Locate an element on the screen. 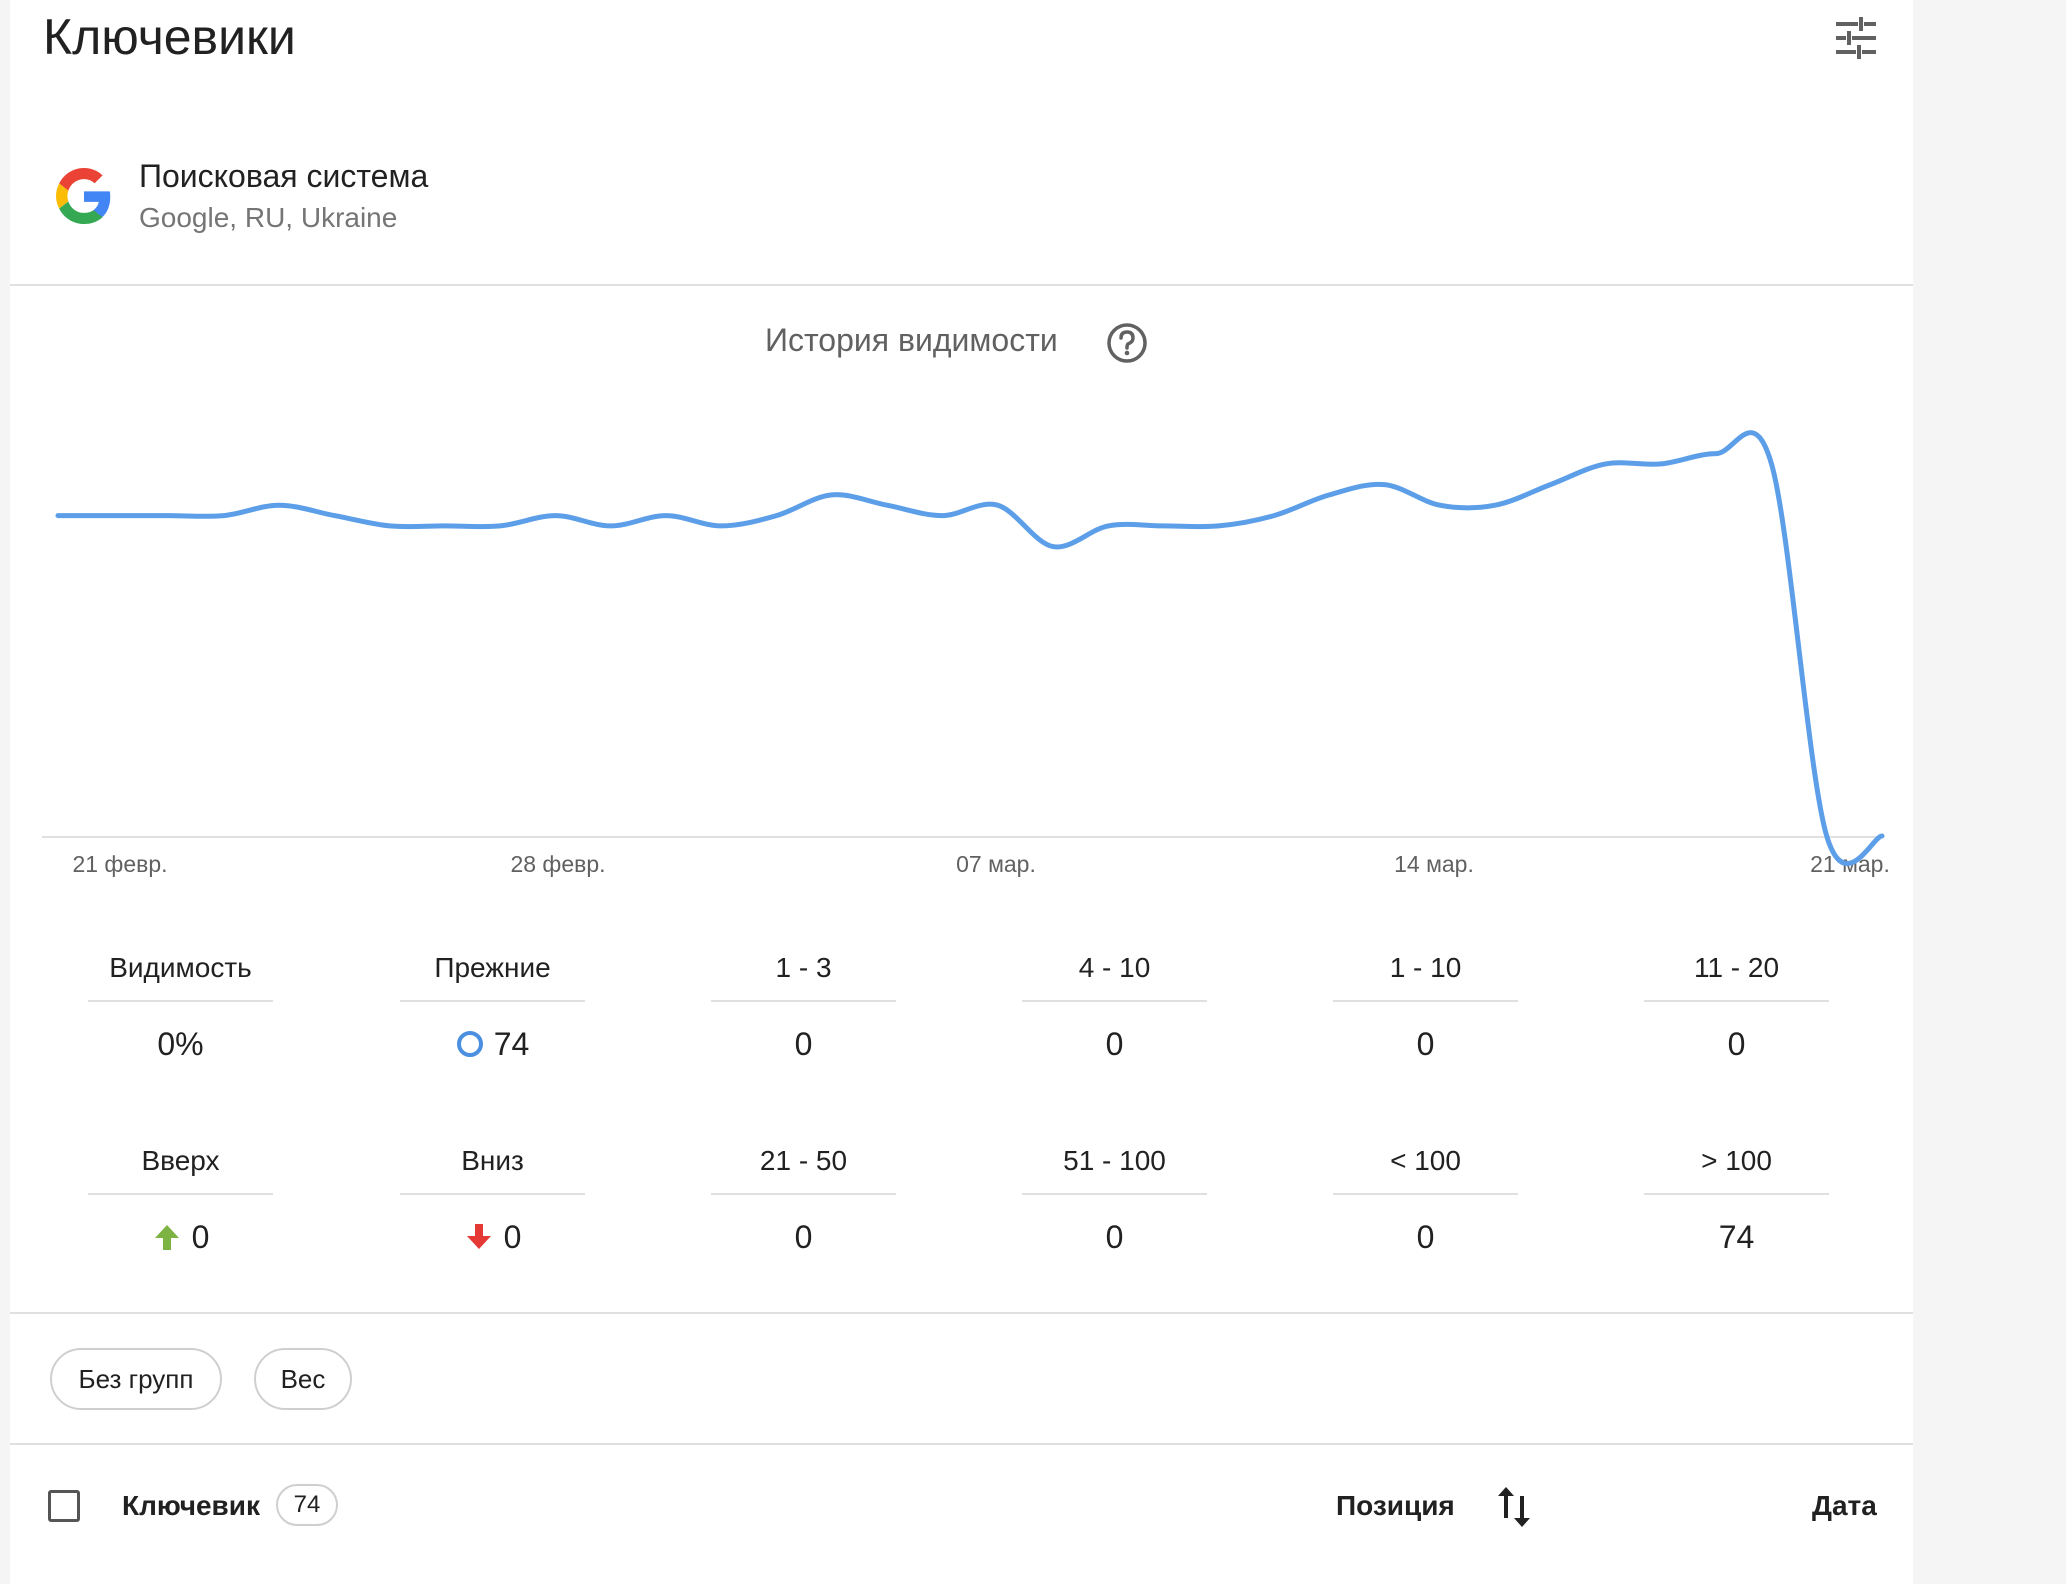 This screenshot has height=1584, width=2066. stat-cell: 51 - 100 0 is located at coordinates (1114, 1198).